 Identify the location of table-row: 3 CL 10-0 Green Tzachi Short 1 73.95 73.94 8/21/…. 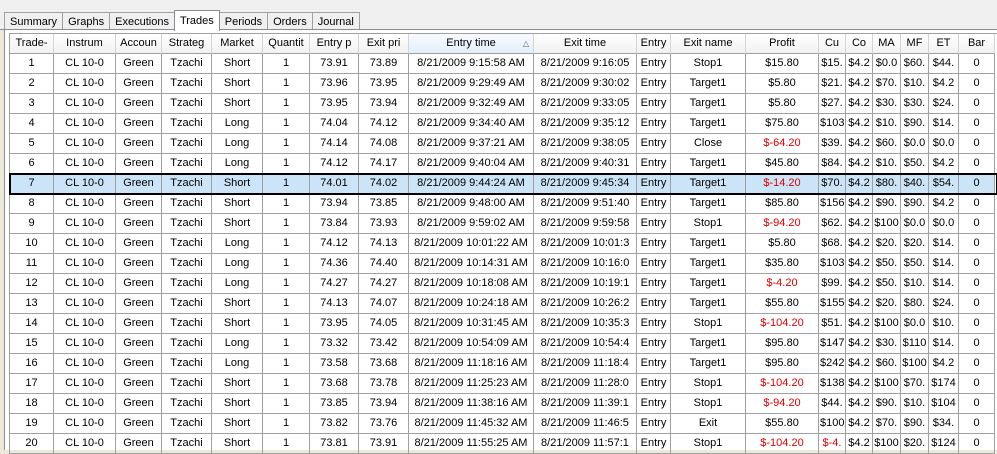
(503, 104).